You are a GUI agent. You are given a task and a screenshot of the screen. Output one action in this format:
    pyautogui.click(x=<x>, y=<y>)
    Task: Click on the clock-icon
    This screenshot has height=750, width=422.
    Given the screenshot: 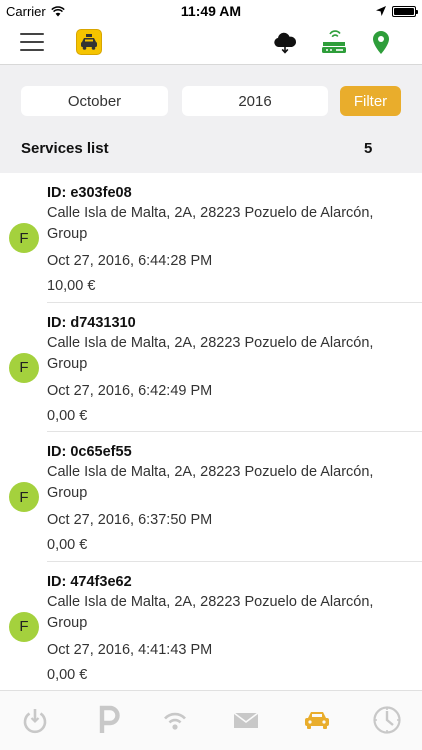 What is the action you would take?
    pyautogui.click(x=387, y=720)
    